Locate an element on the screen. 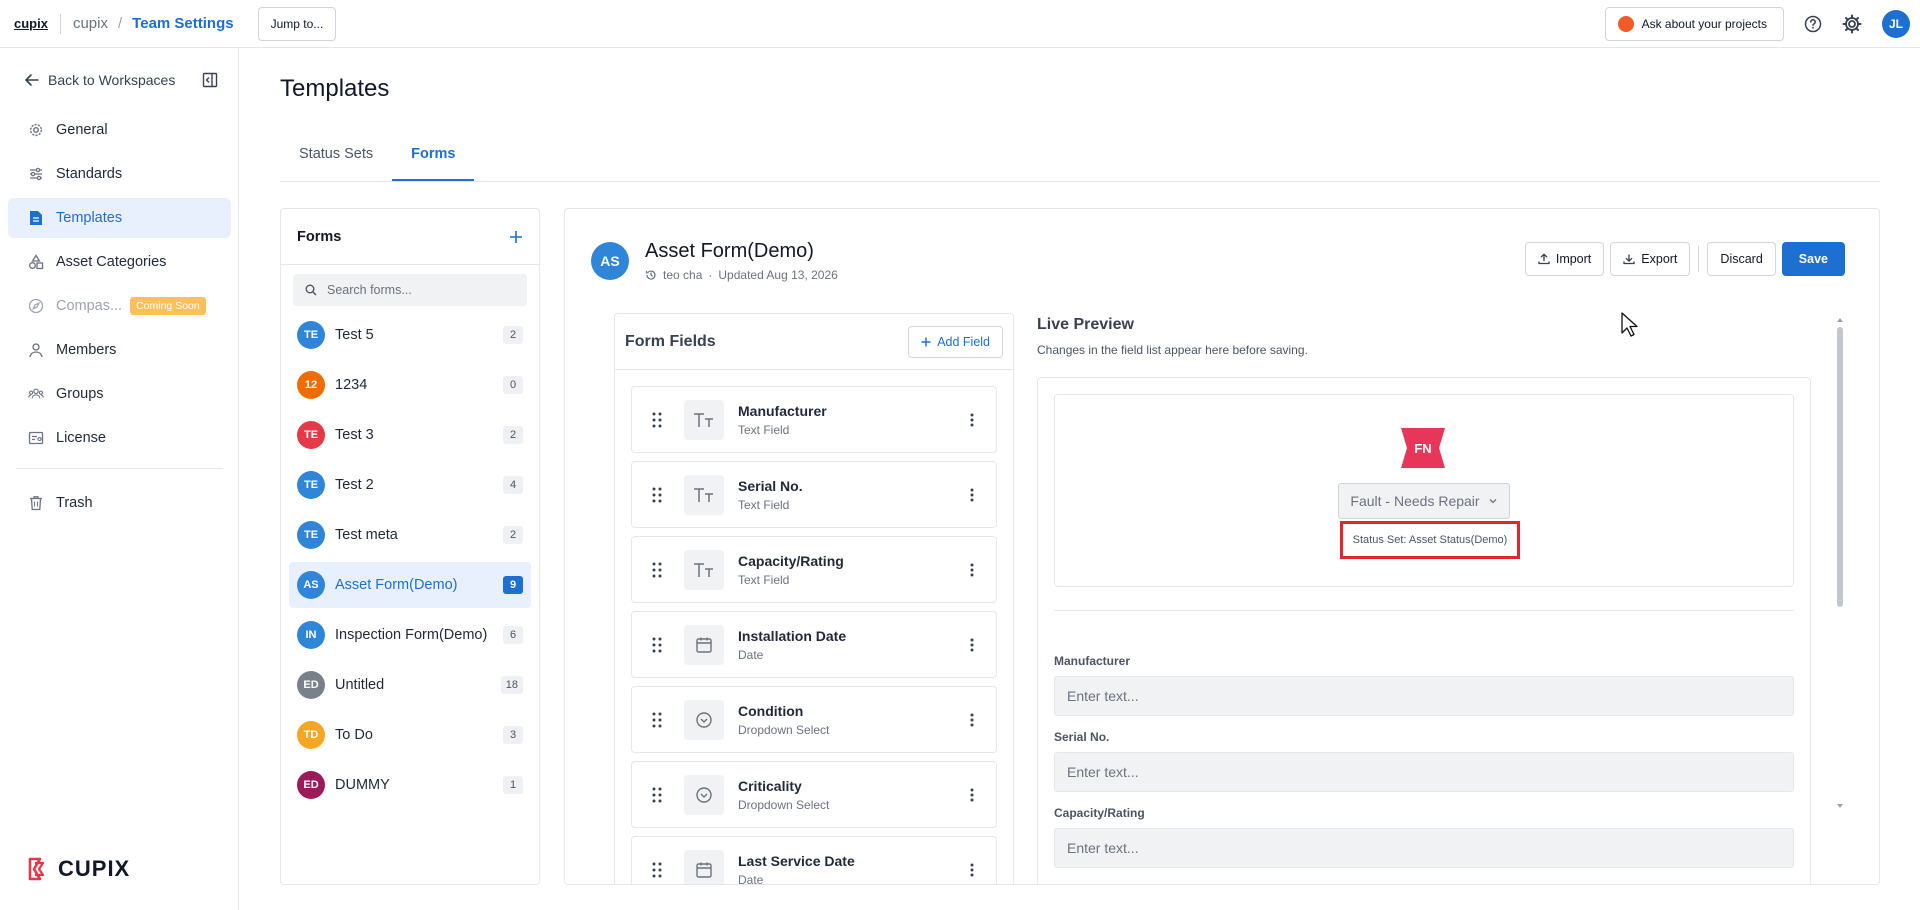 The width and height of the screenshot is (1920, 910). field-info: Last Service Date Date is located at coordinates (851, 869).